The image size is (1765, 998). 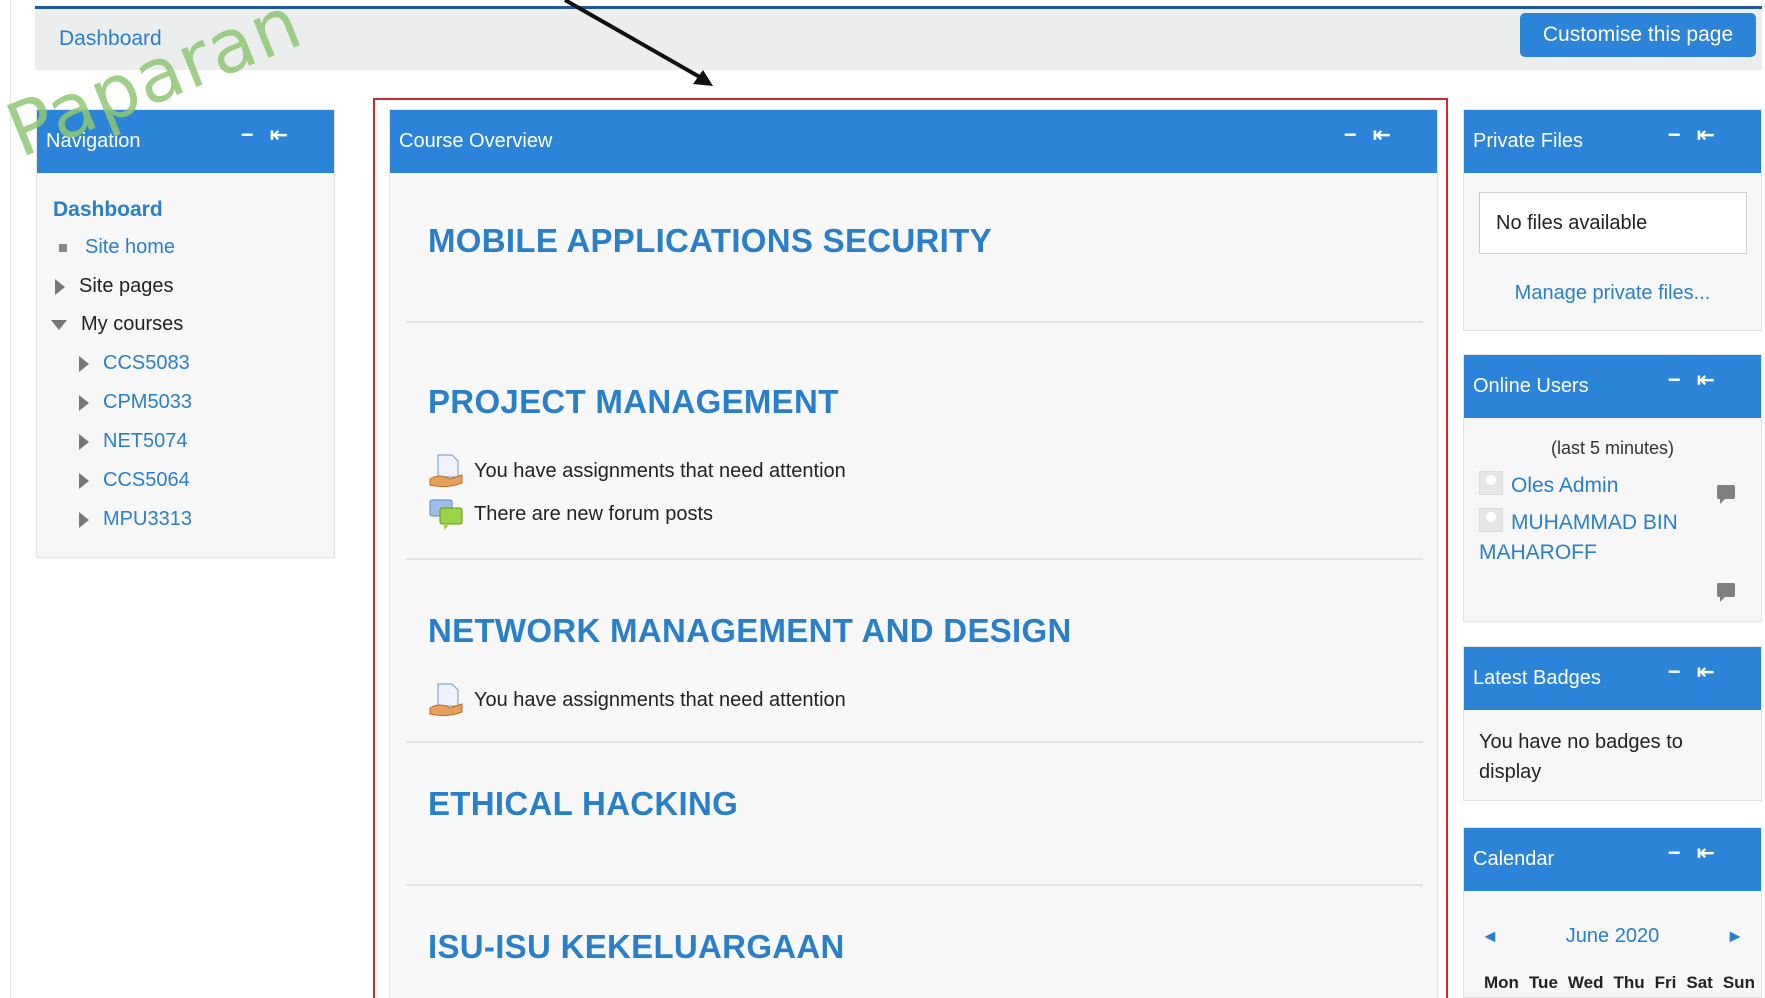 I want to click on weekday-label: Sun, so click(x=1738, y=982).